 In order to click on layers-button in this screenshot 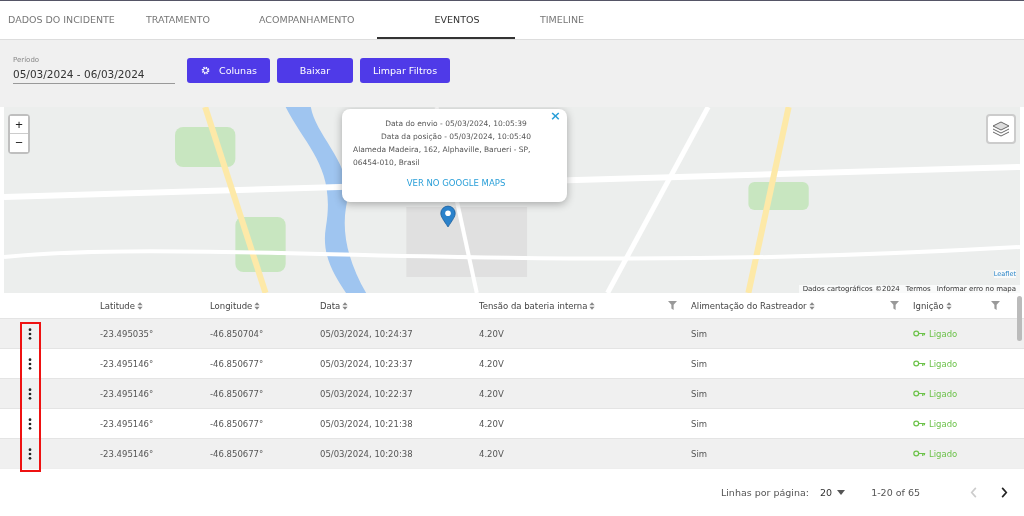, I will do `click(1001, 129)`.